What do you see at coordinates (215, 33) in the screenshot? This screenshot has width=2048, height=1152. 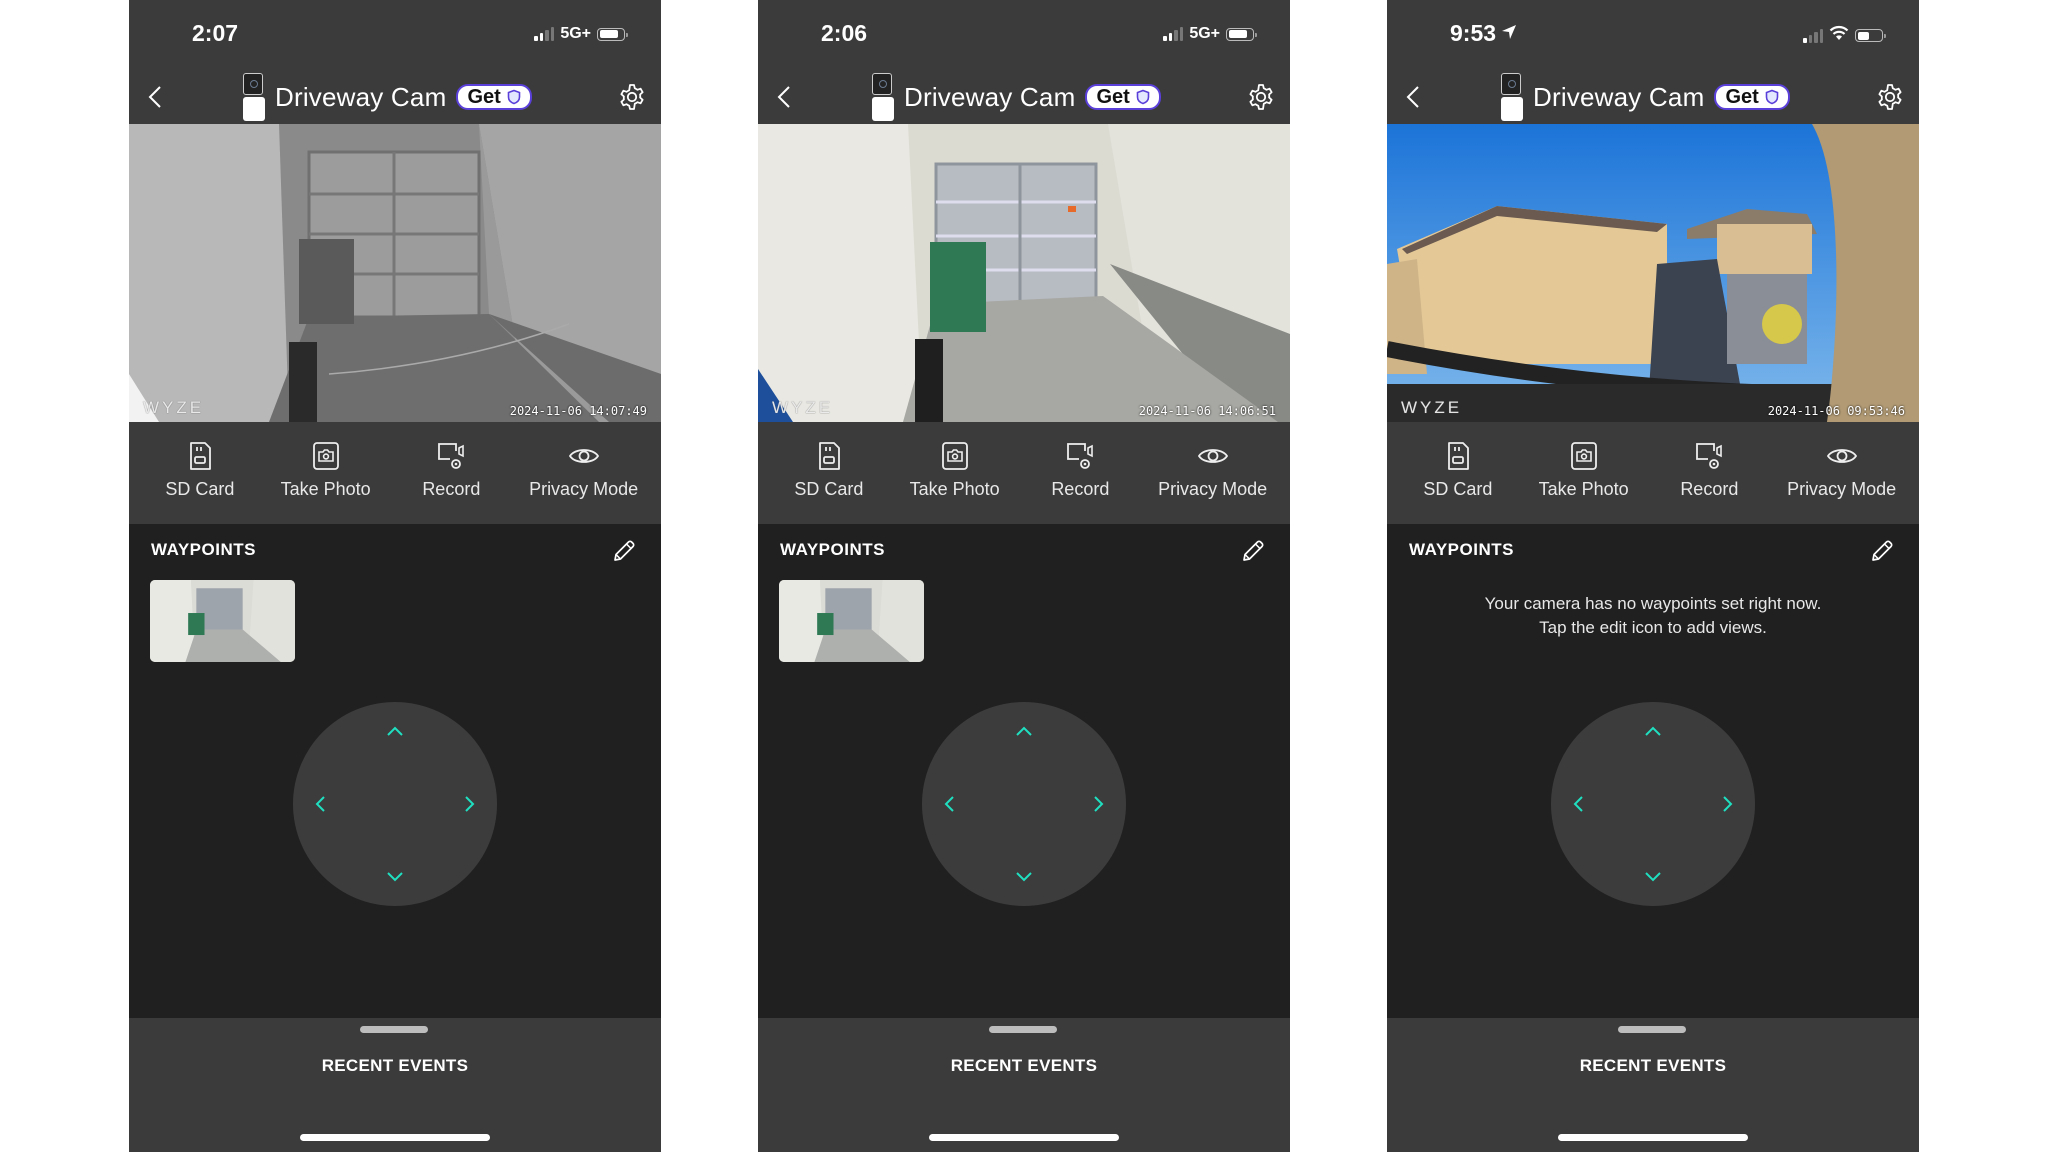 I see `clock: 2:07` at bounding box center [215, 33].